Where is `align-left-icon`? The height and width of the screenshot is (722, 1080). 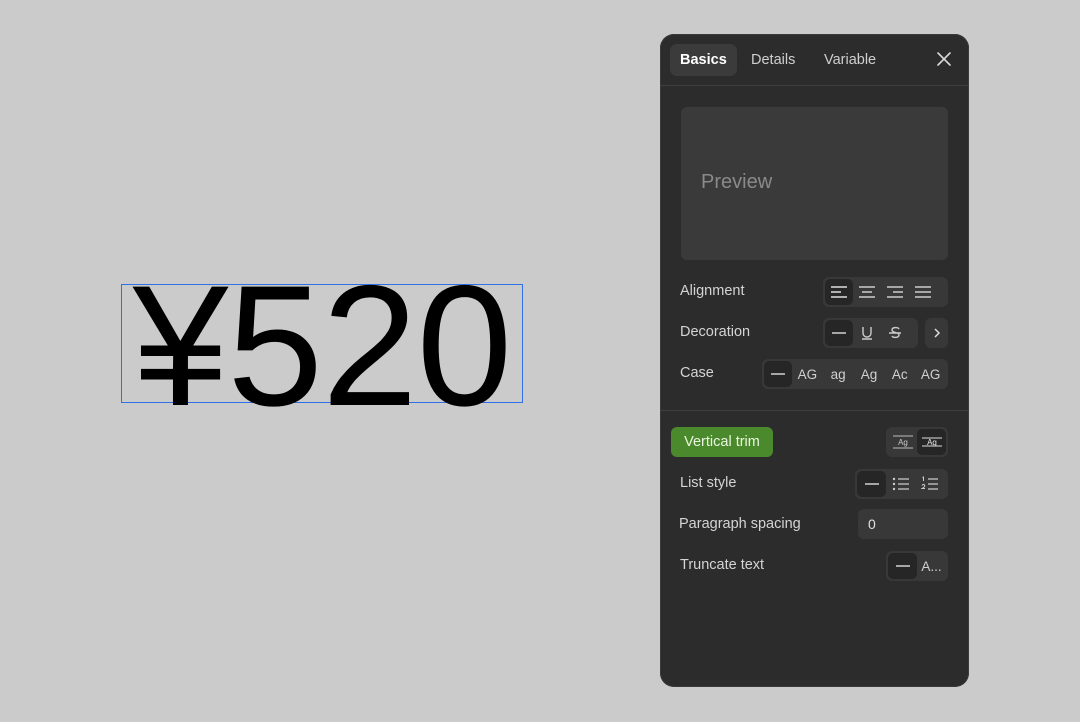 align-left-icon is located at coordinates (839, 292).